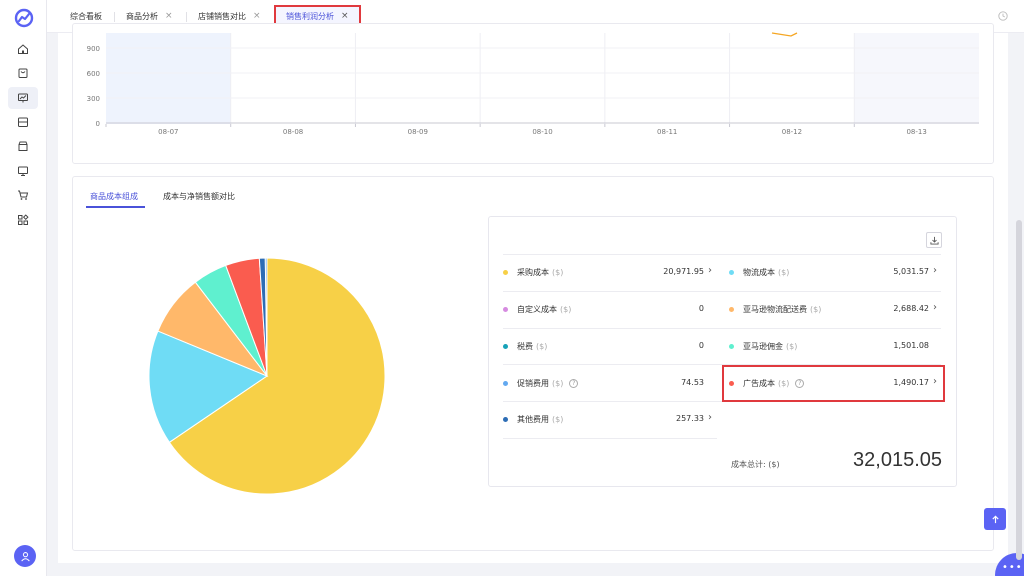 This screenshot has width=1024, height=576. I want to click on cost-value: 257.33, so click(690, 418).